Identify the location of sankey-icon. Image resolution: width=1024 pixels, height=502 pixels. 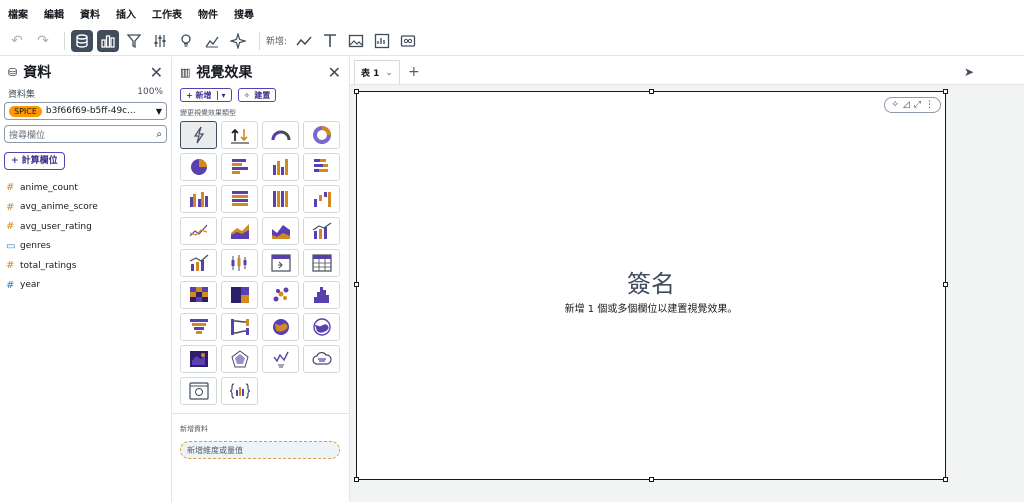
(239, 327).